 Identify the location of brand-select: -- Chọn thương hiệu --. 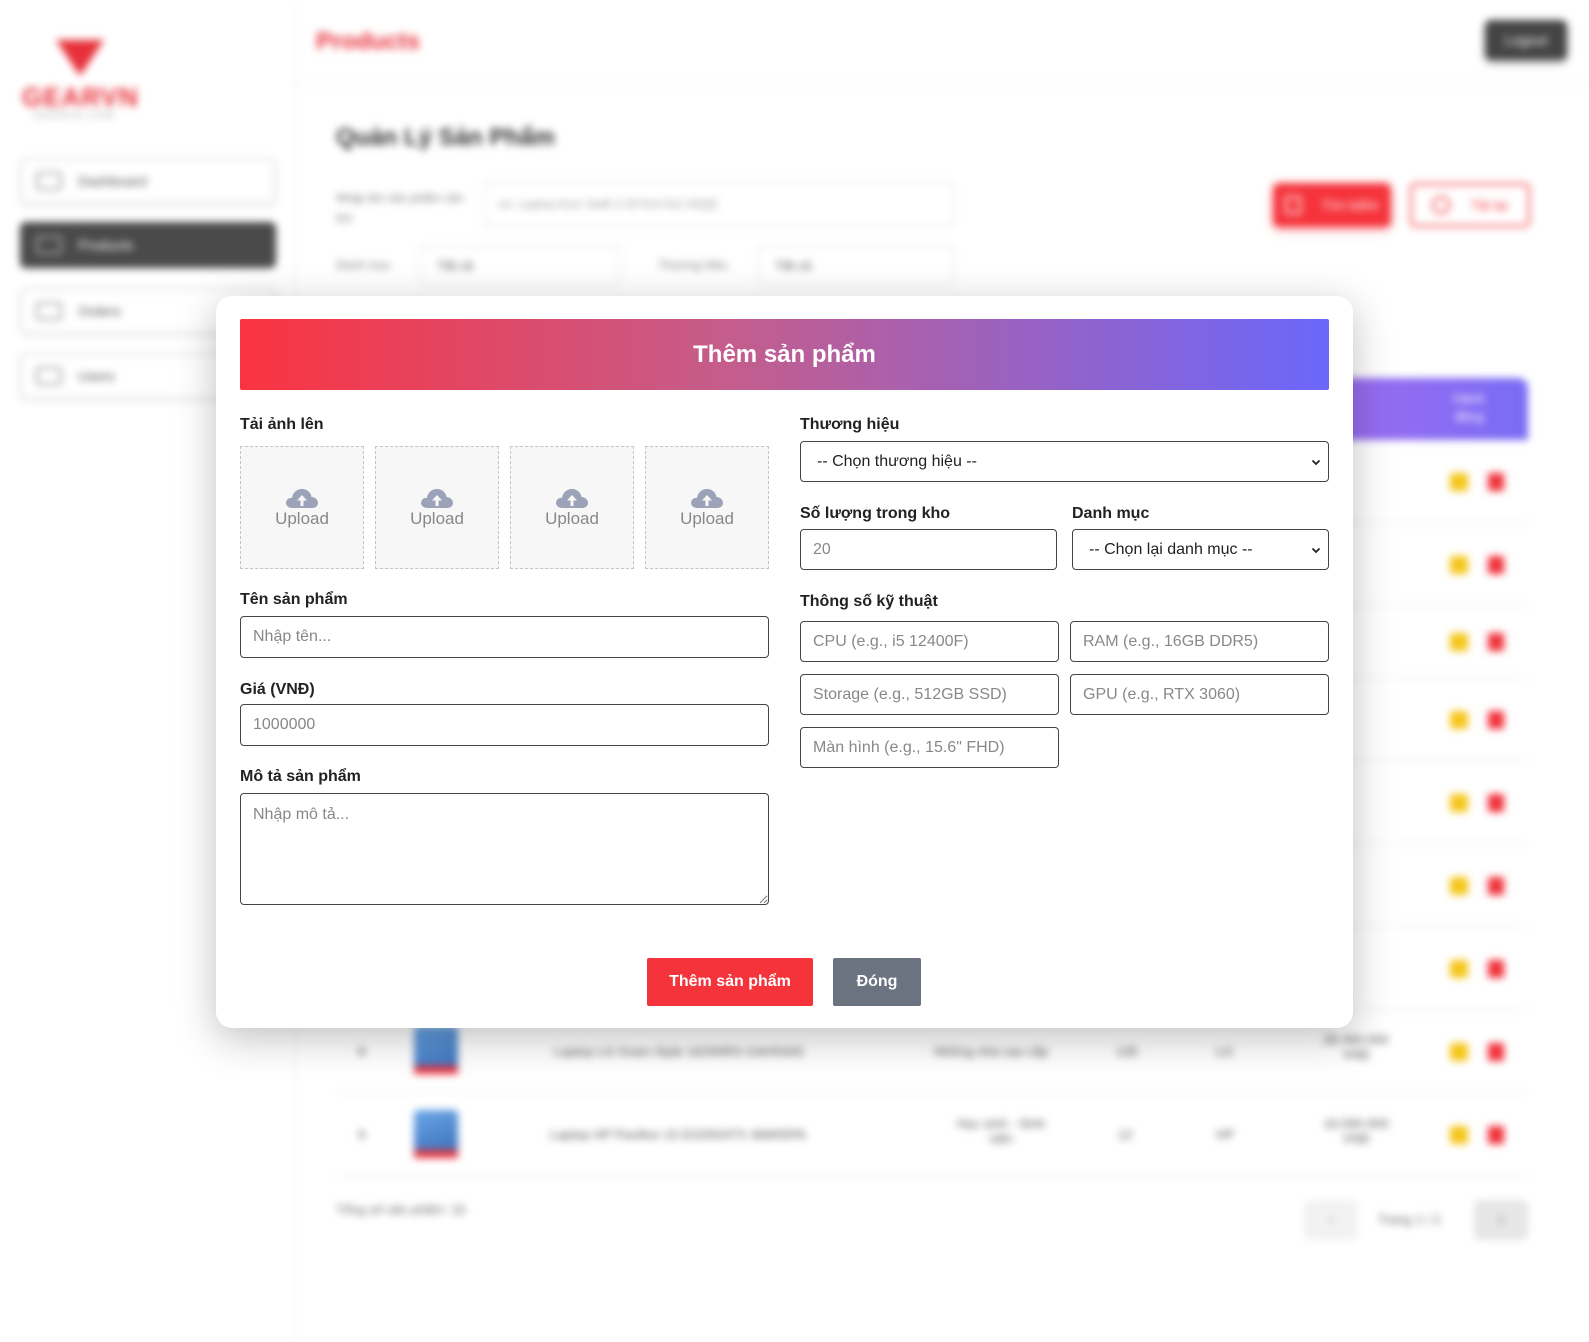
(1064, 461).